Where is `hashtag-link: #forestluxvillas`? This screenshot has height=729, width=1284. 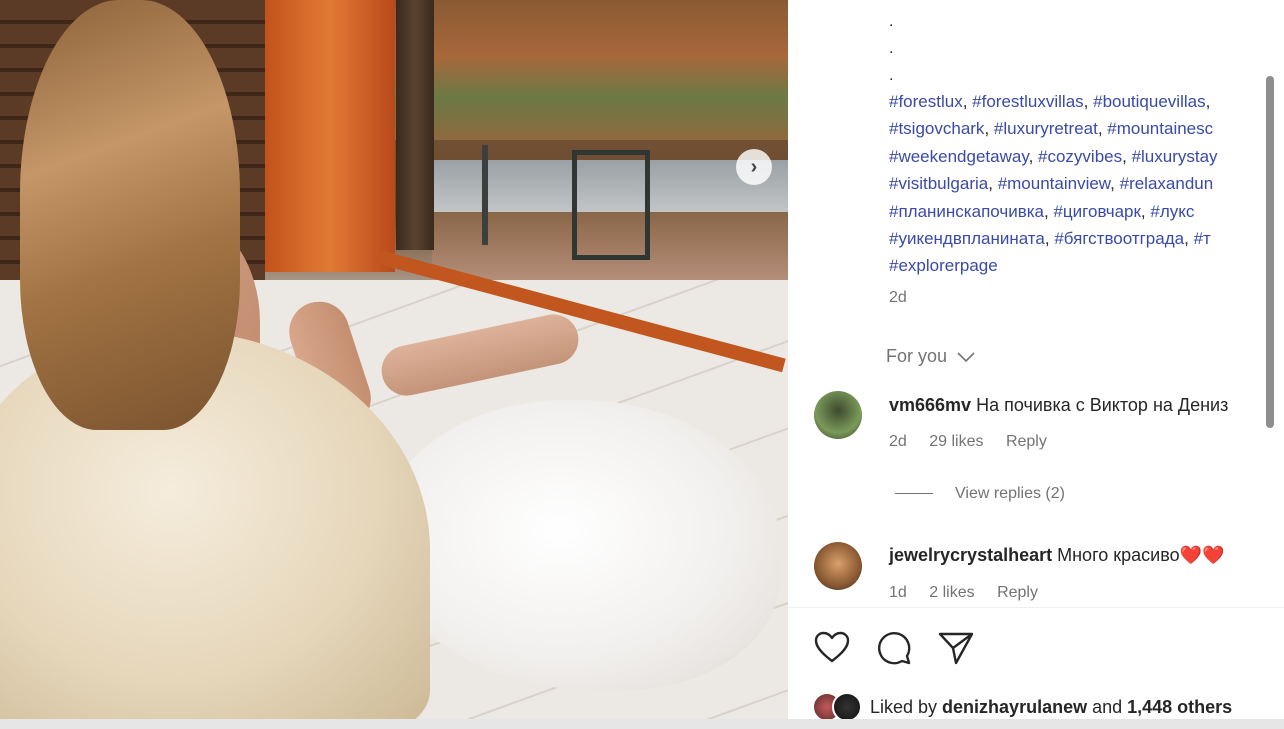 hashtag-link: #forestluxvillas is located at coordinates (1028, 101).